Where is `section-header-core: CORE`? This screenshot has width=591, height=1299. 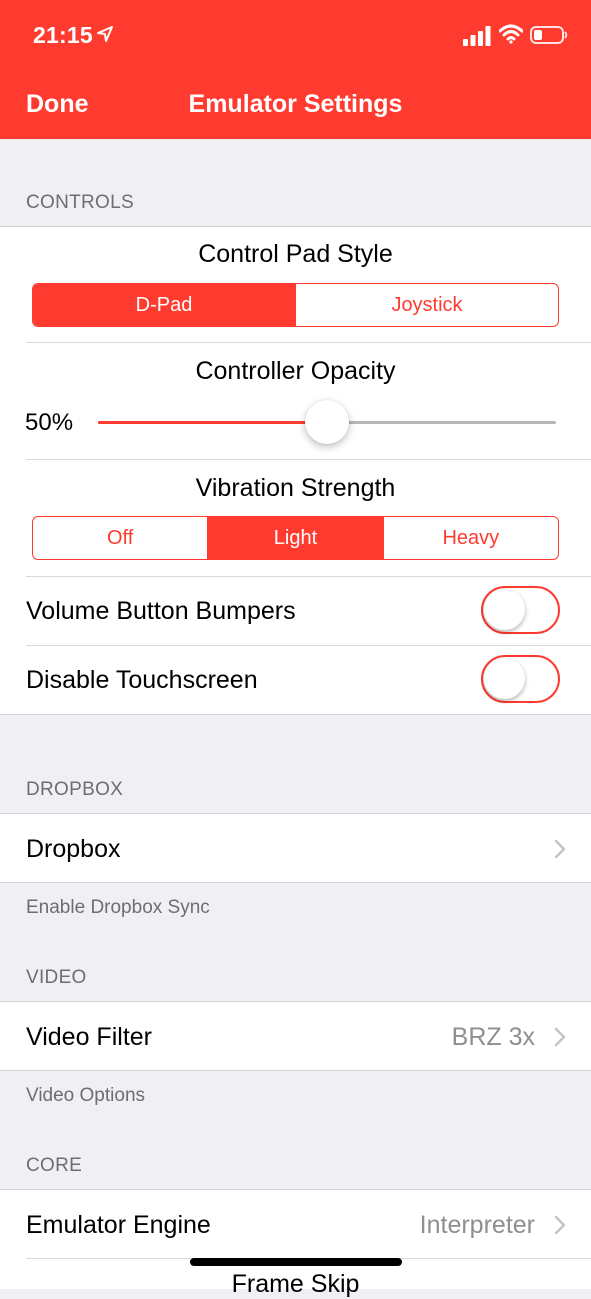 section-header-core: CORE is located at coordinates (54, 1165).